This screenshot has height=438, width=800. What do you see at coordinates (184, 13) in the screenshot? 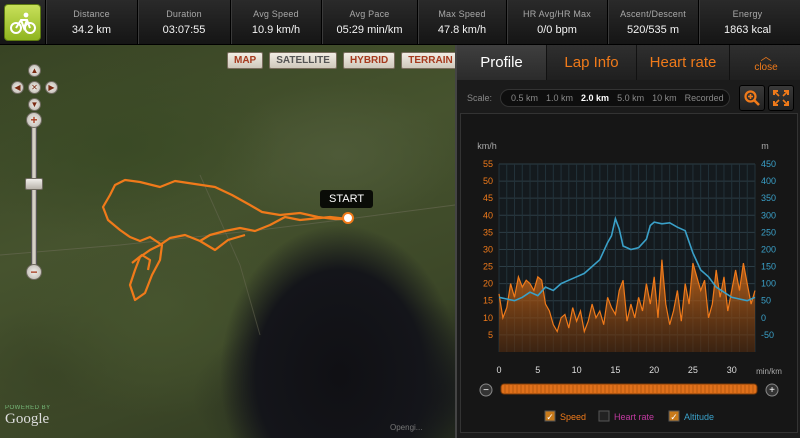
I see `stat-label: Duration` at bounding box center [184, 13].